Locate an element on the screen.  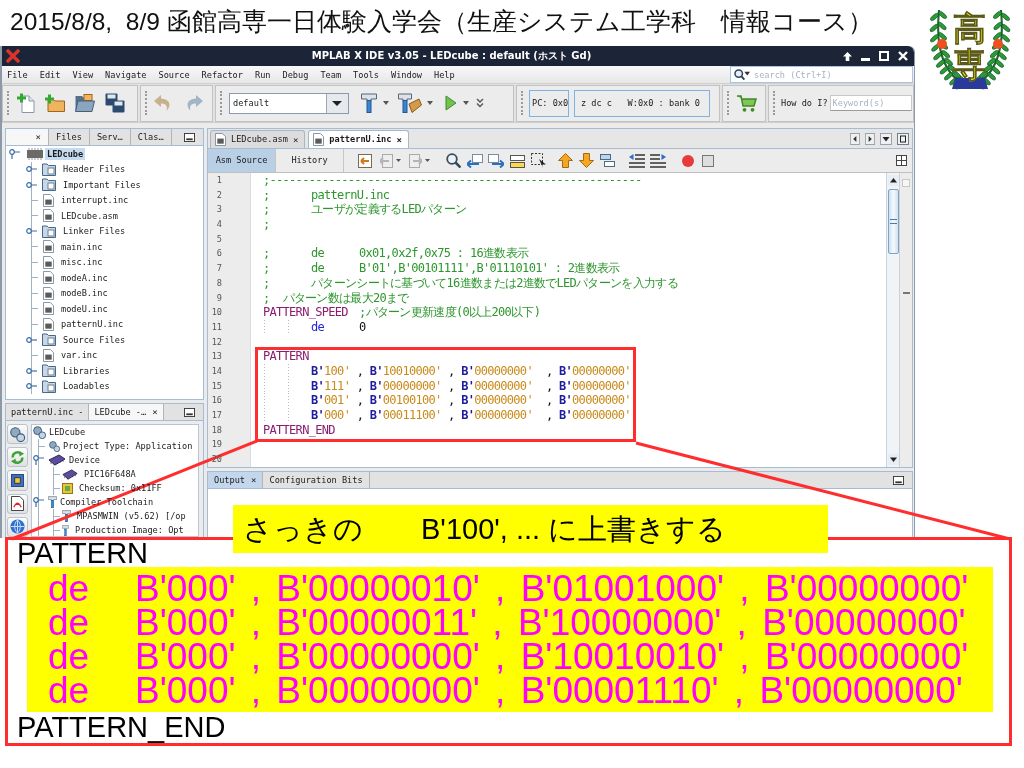
tab: Configuration Bits is located at coordinates (316, 480).